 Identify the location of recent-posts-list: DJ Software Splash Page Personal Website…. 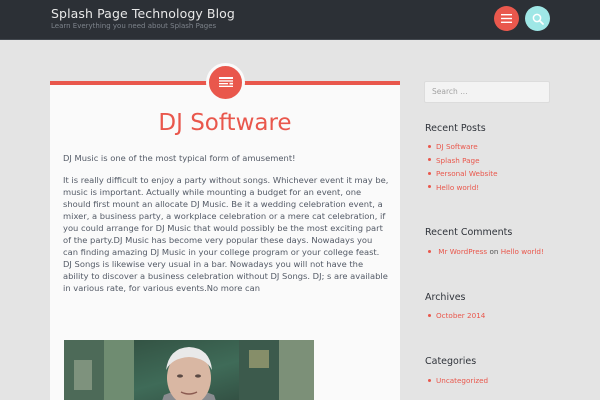
(463, 167).